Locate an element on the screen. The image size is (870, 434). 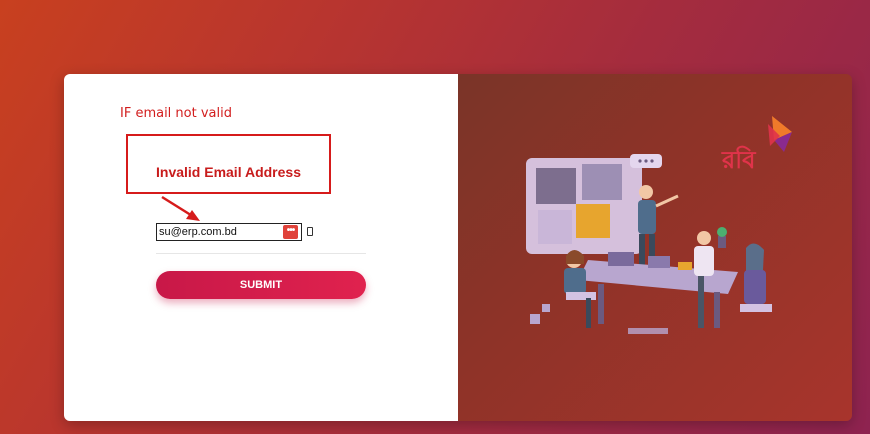
team-meeting-illustration is located at coordinates (649, 244).